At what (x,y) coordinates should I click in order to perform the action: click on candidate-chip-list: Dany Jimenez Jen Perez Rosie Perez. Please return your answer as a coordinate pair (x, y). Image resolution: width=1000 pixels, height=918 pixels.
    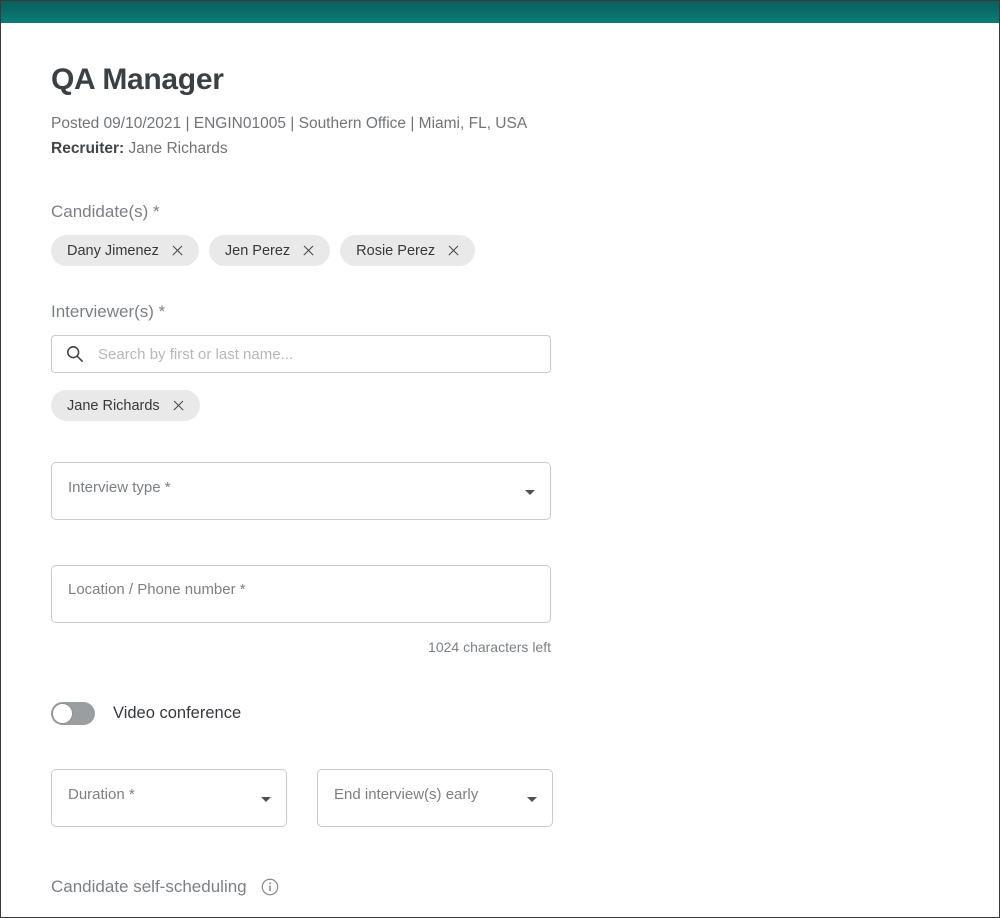
    Looking at the image, I should click on (525, 250).